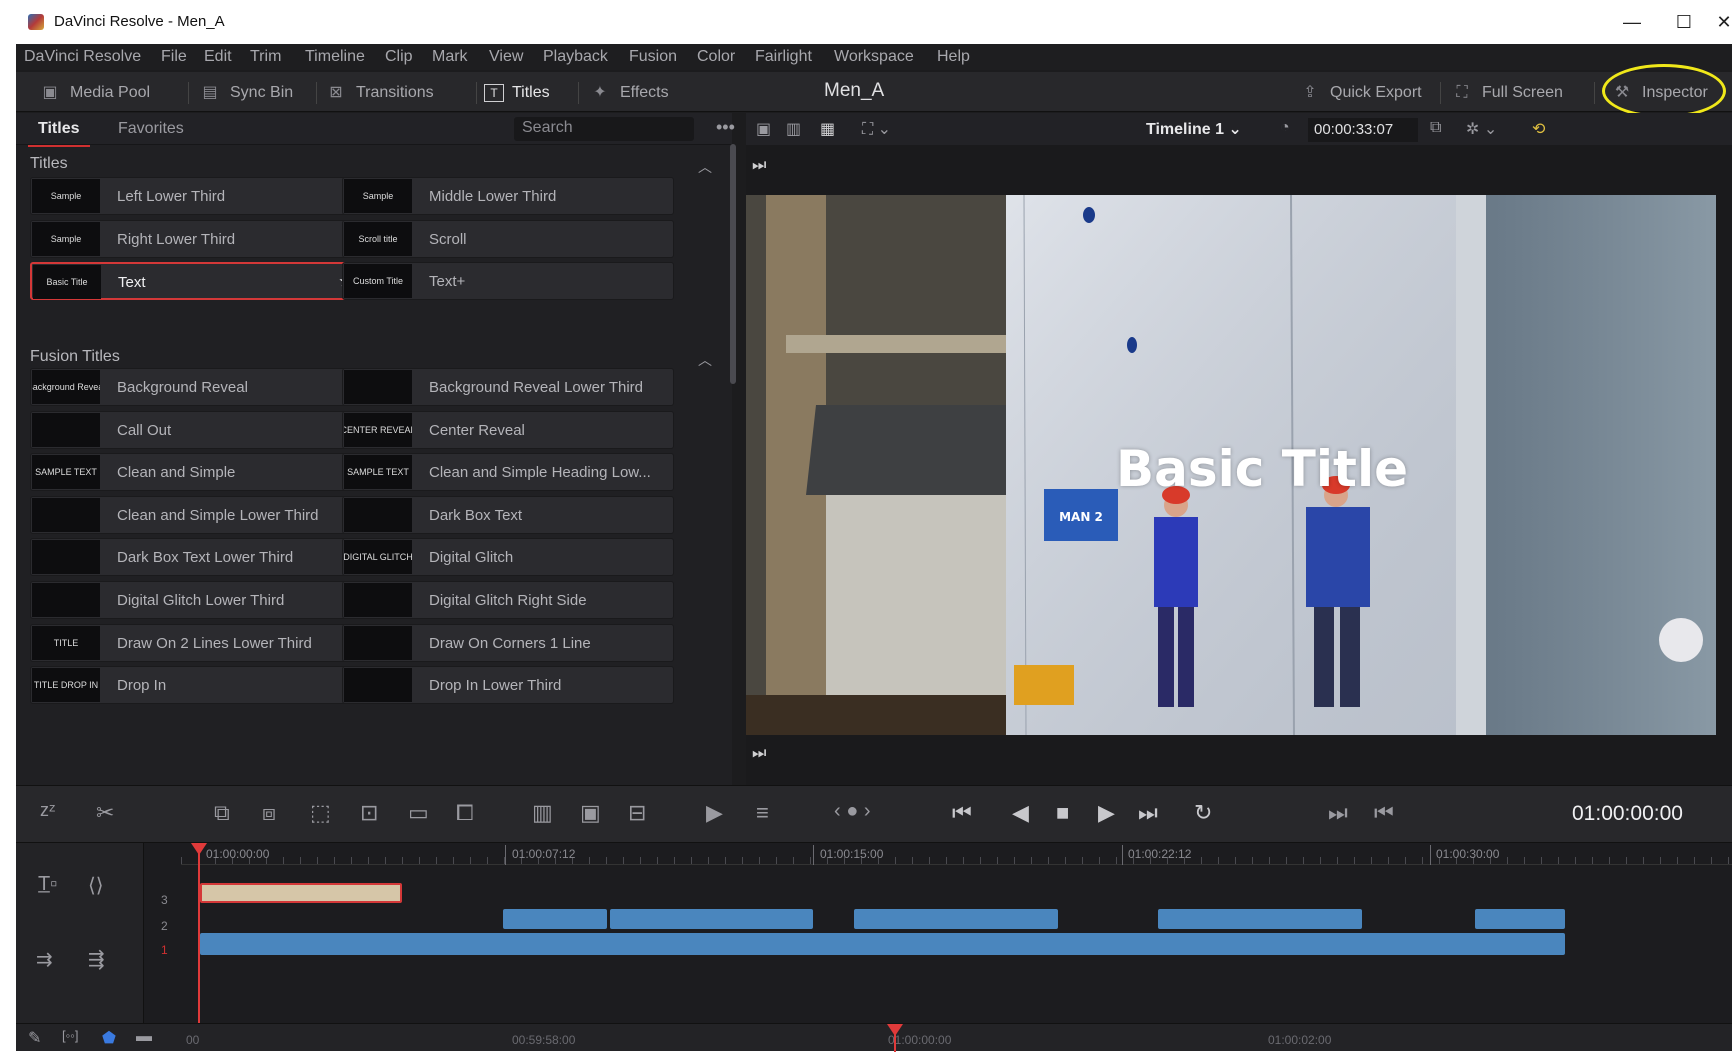 This screenshot has height=1052, width=1732. What do you see at coordinates (508, 600) in the screenshot?
I see `title-item: Digital Glitch Right Side` at bounding box center [508, 600].